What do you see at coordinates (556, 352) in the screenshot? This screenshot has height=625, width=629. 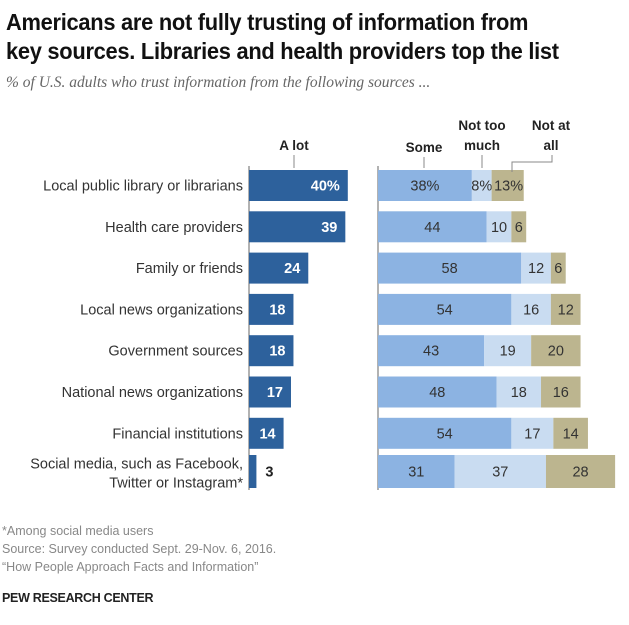 I see `data-label-not-at-all: 20` at bounding box center [556, 352].